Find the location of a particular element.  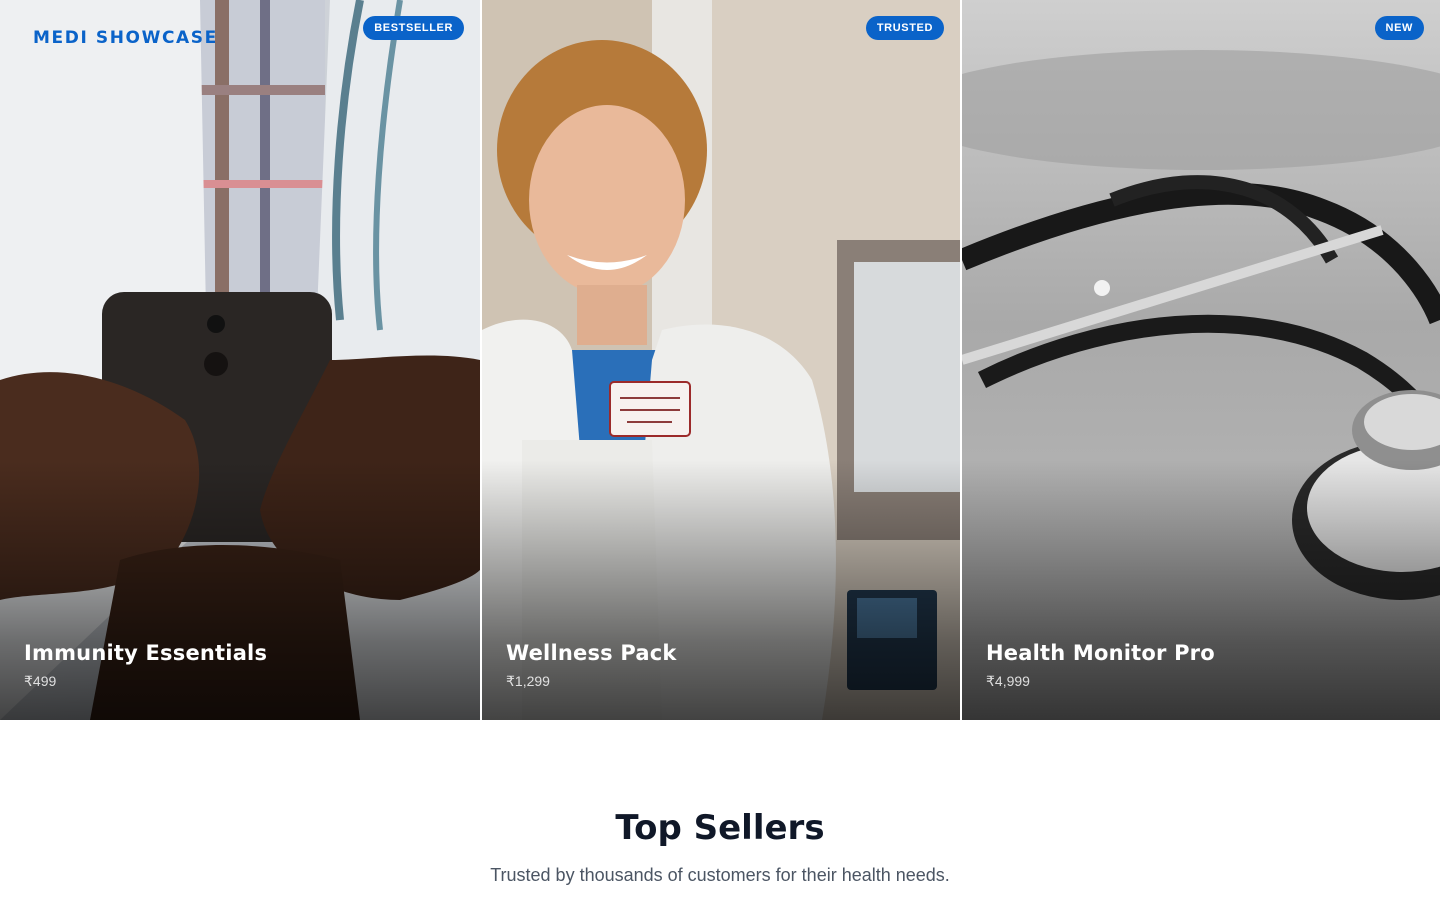

bestseller-badge: BESTSELLER is located at coordinates (413, 28).